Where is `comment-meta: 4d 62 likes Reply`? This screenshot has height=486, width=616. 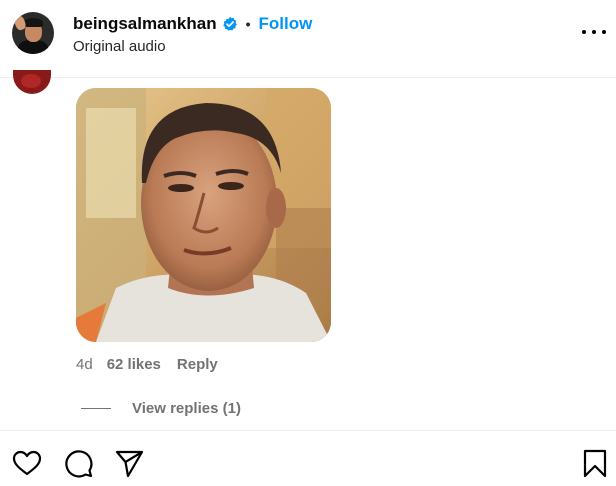
comment-meta: 4d 62 likes Reply is located at coordinates (147, 364).